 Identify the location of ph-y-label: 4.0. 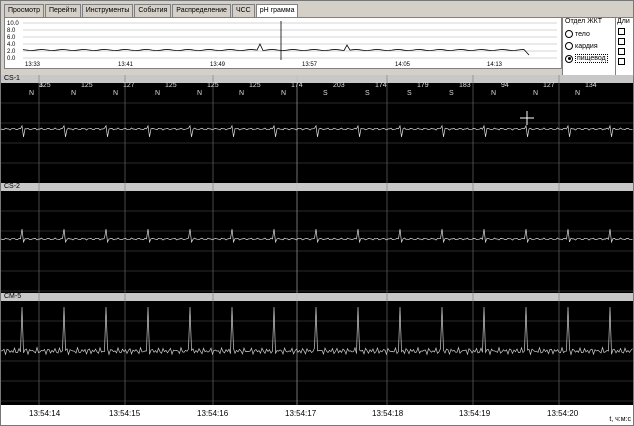
(11, 45).